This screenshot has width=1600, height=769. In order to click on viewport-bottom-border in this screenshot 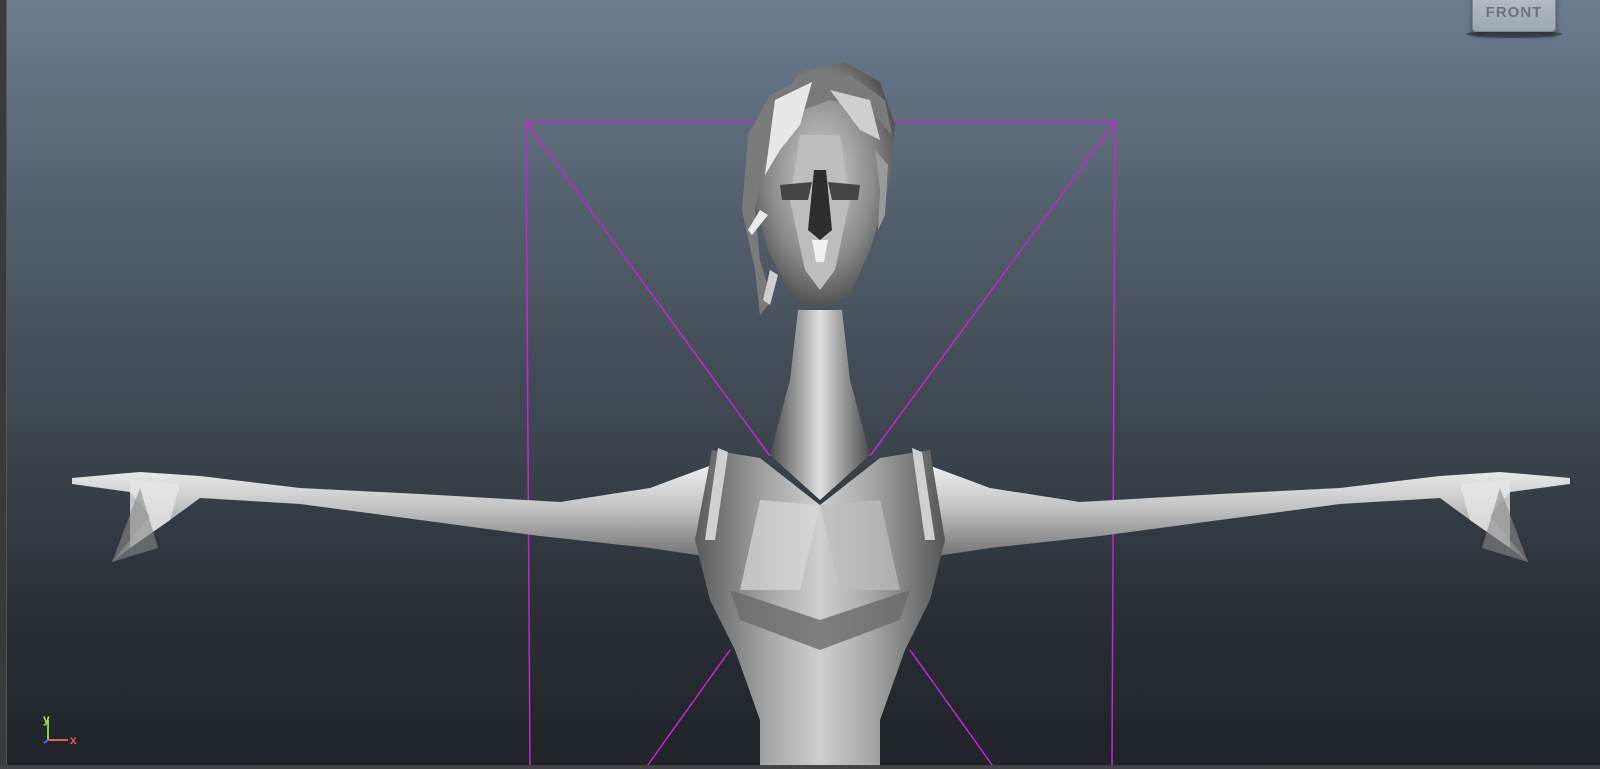, I will do `click(800, 767)`.